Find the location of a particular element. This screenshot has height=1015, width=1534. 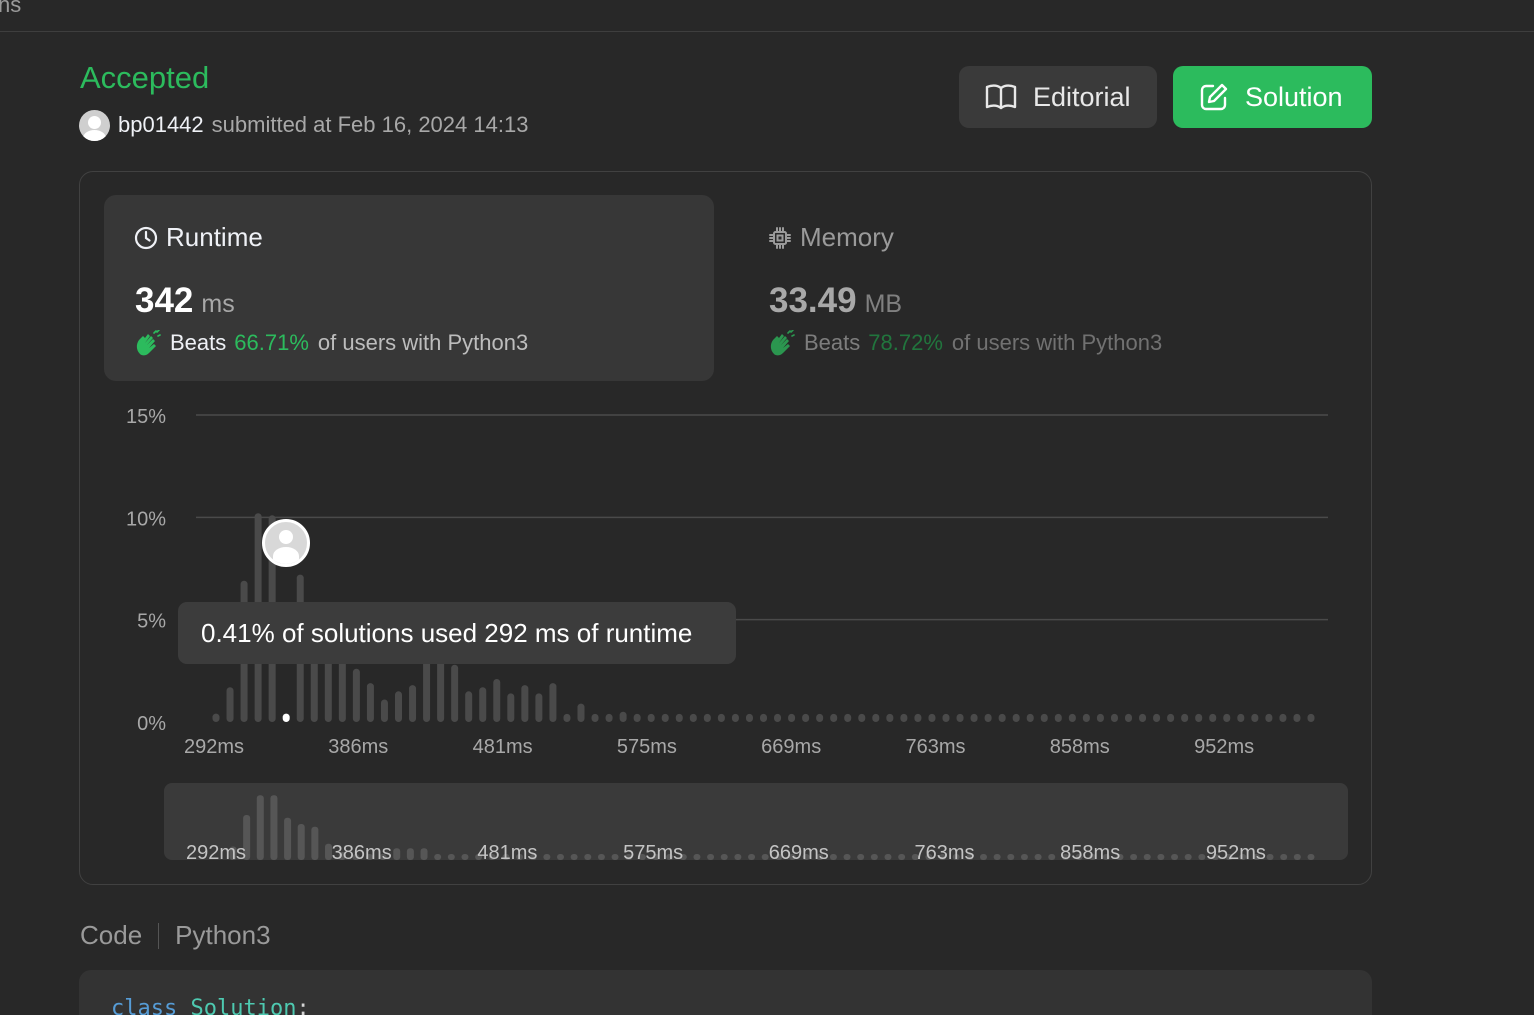

editorial-label: Editorial is located at coordinates (1082, 96).